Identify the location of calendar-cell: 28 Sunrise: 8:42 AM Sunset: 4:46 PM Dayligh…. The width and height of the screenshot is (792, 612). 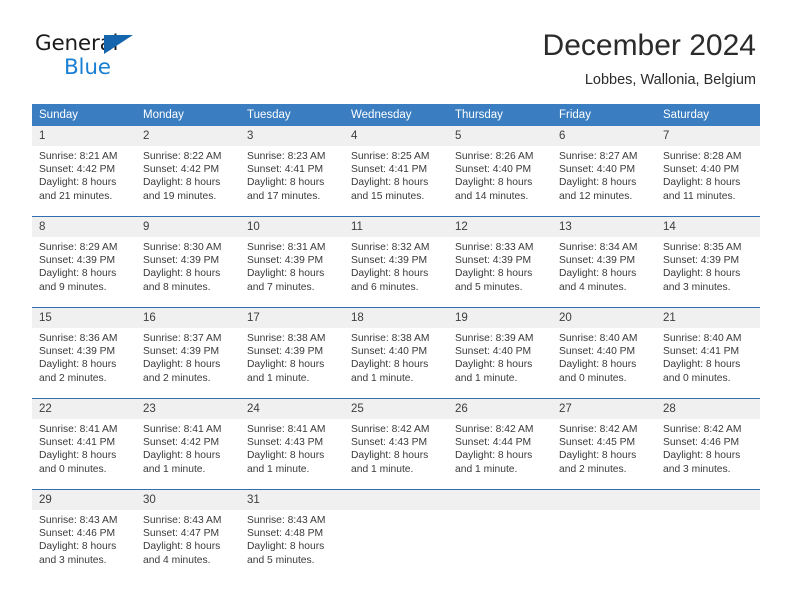
(708, 444).